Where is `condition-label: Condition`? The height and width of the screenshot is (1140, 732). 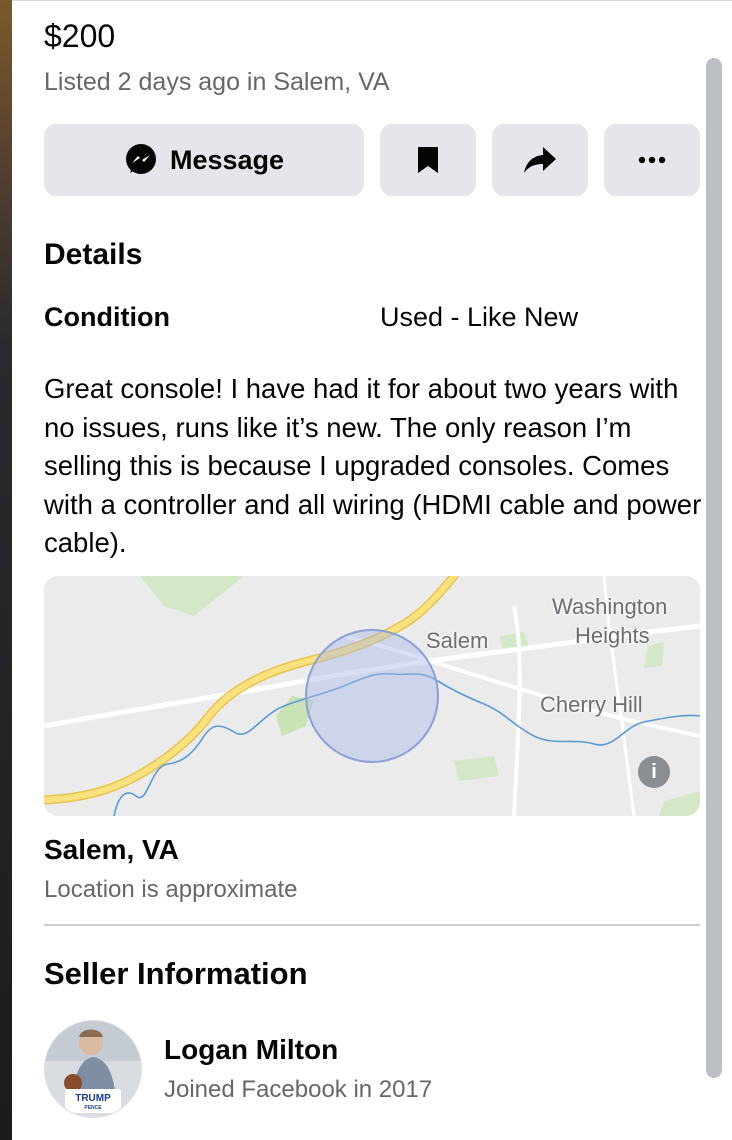
condition-label: Condition is located at coordinates (107, 317).